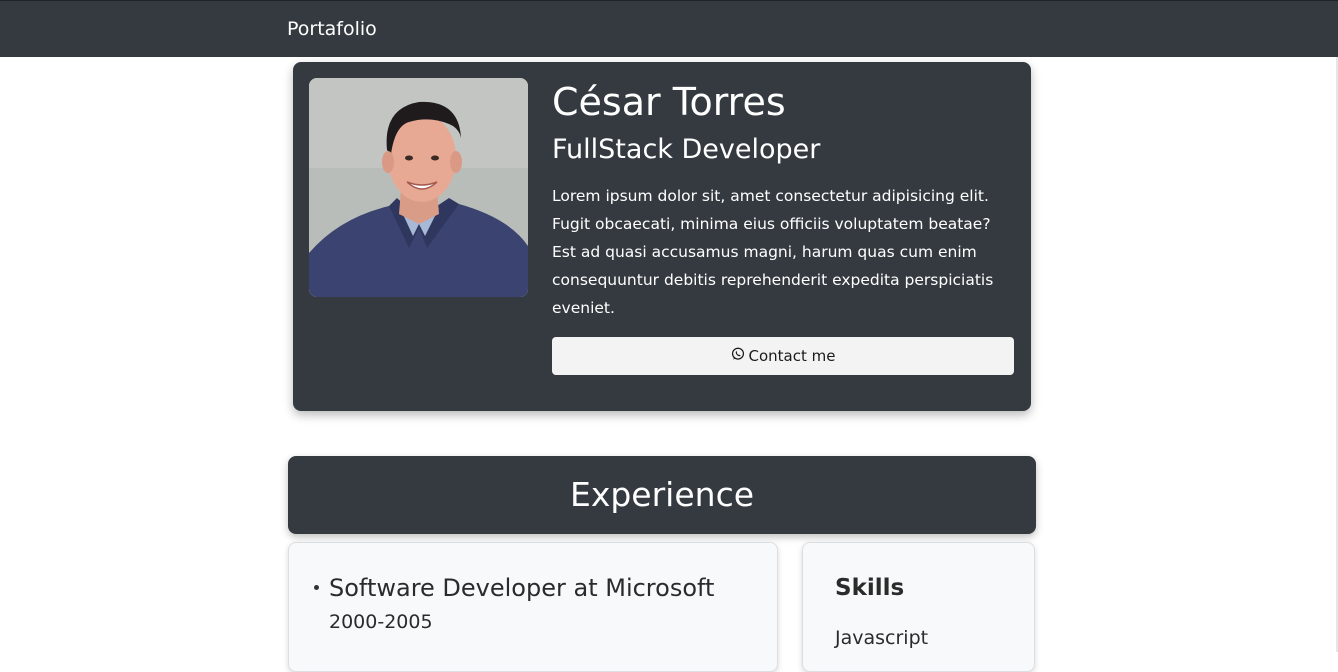 This screenshot has height=672, width=1338. What do you see at coordinates (669, 102) in the screenshot?
I see `profile-name: César Torres` at bounding box center [669, 102].